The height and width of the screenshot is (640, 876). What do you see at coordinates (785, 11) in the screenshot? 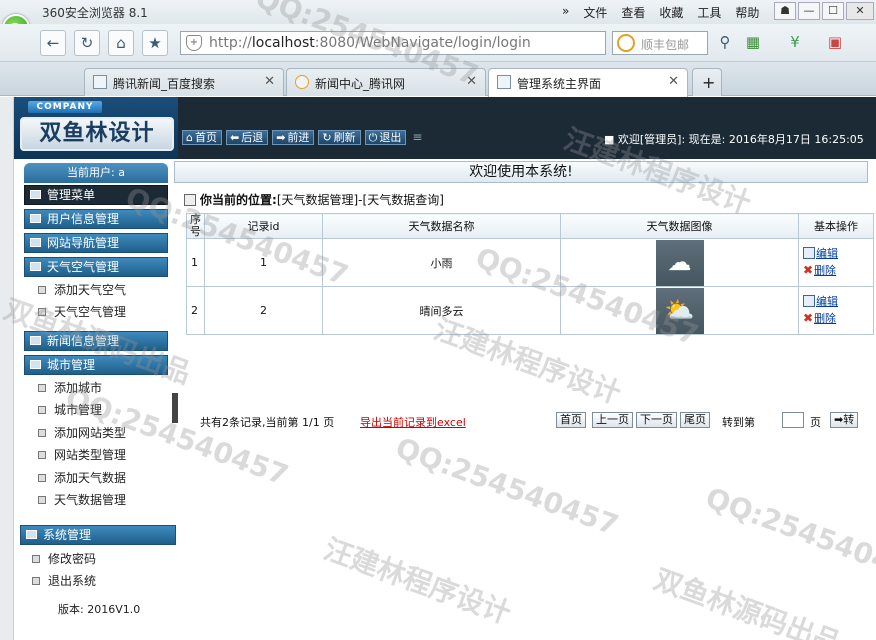
I see `skin-button: ☗` at bounding box center [785, 11].